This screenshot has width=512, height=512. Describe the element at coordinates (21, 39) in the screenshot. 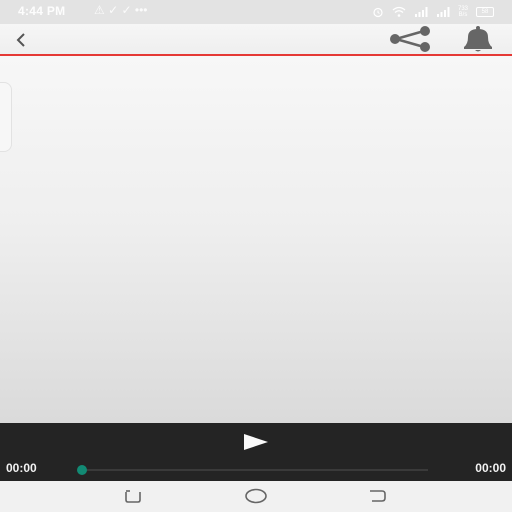

I see `back-button` at that location.